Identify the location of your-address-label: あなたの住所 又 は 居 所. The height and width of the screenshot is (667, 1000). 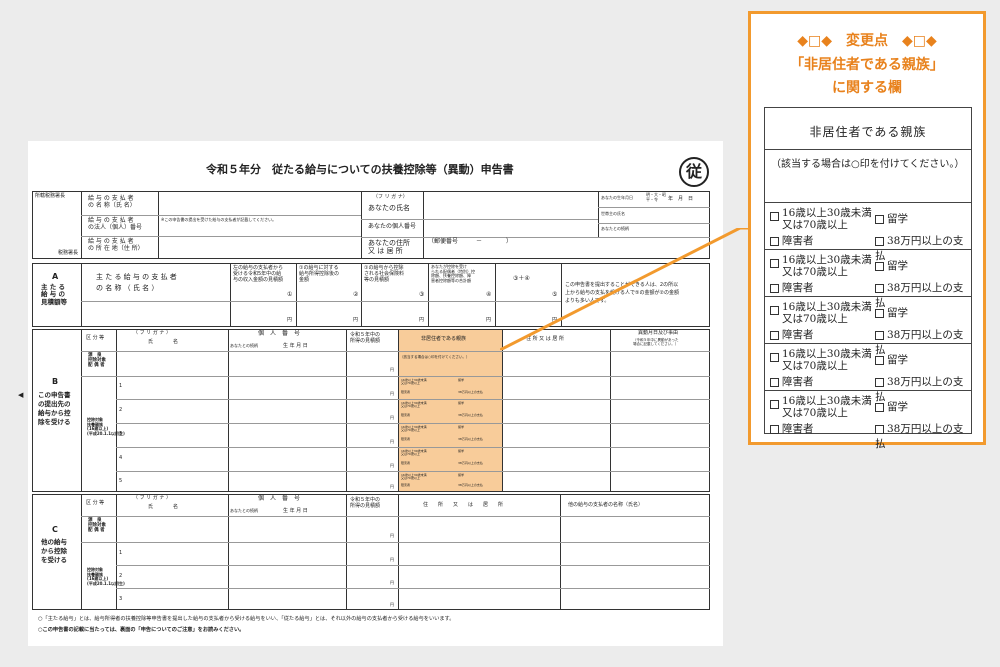
(389, 247).